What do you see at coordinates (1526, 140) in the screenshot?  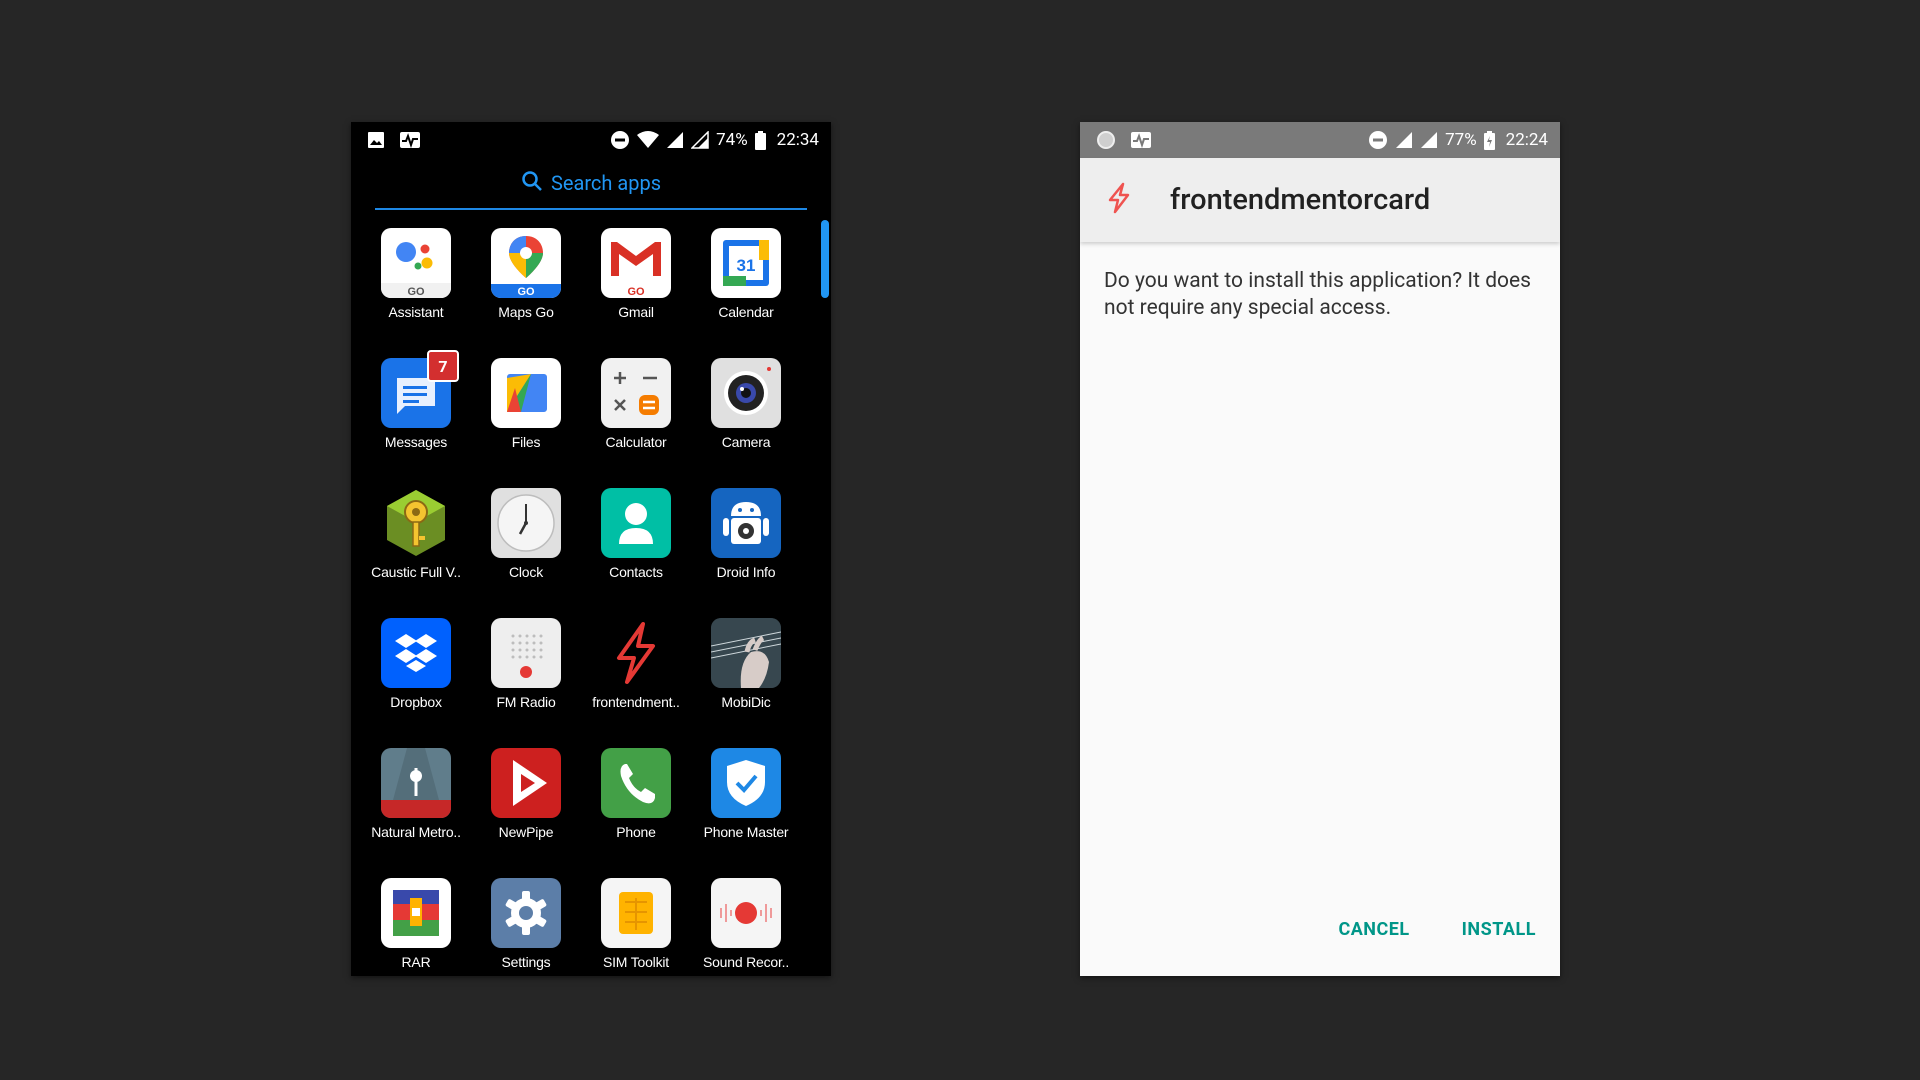 I see `clock-time: 22:24` at bounding box center [1526, 140].